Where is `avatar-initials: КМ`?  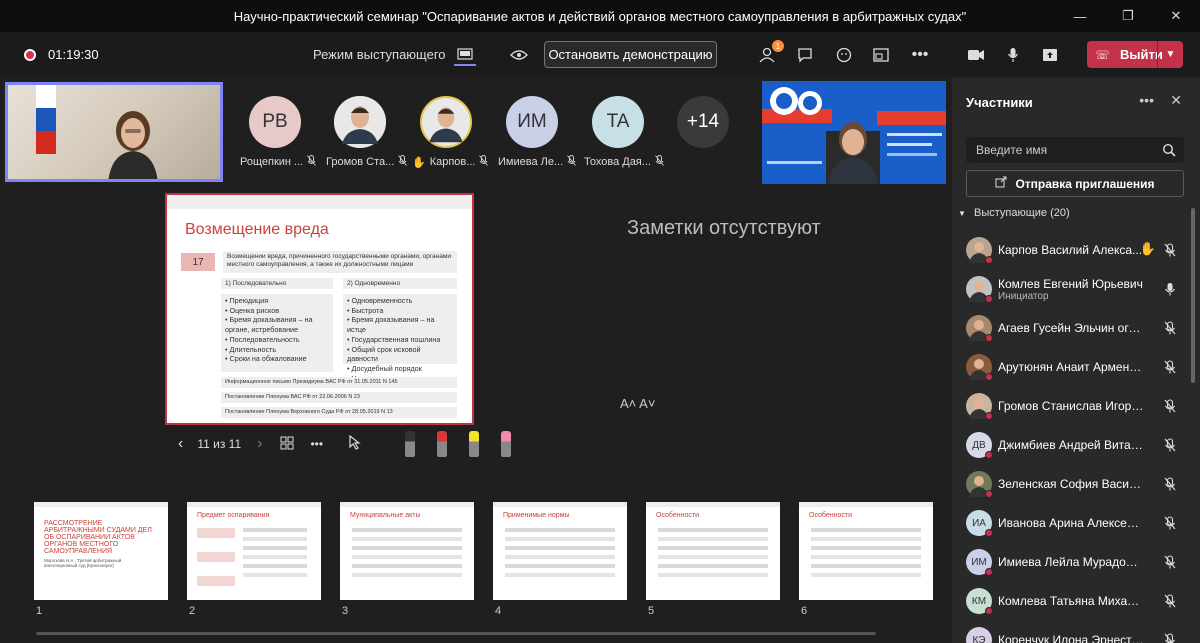
avatar-initials: КМ is located at coordinates (979, 601).